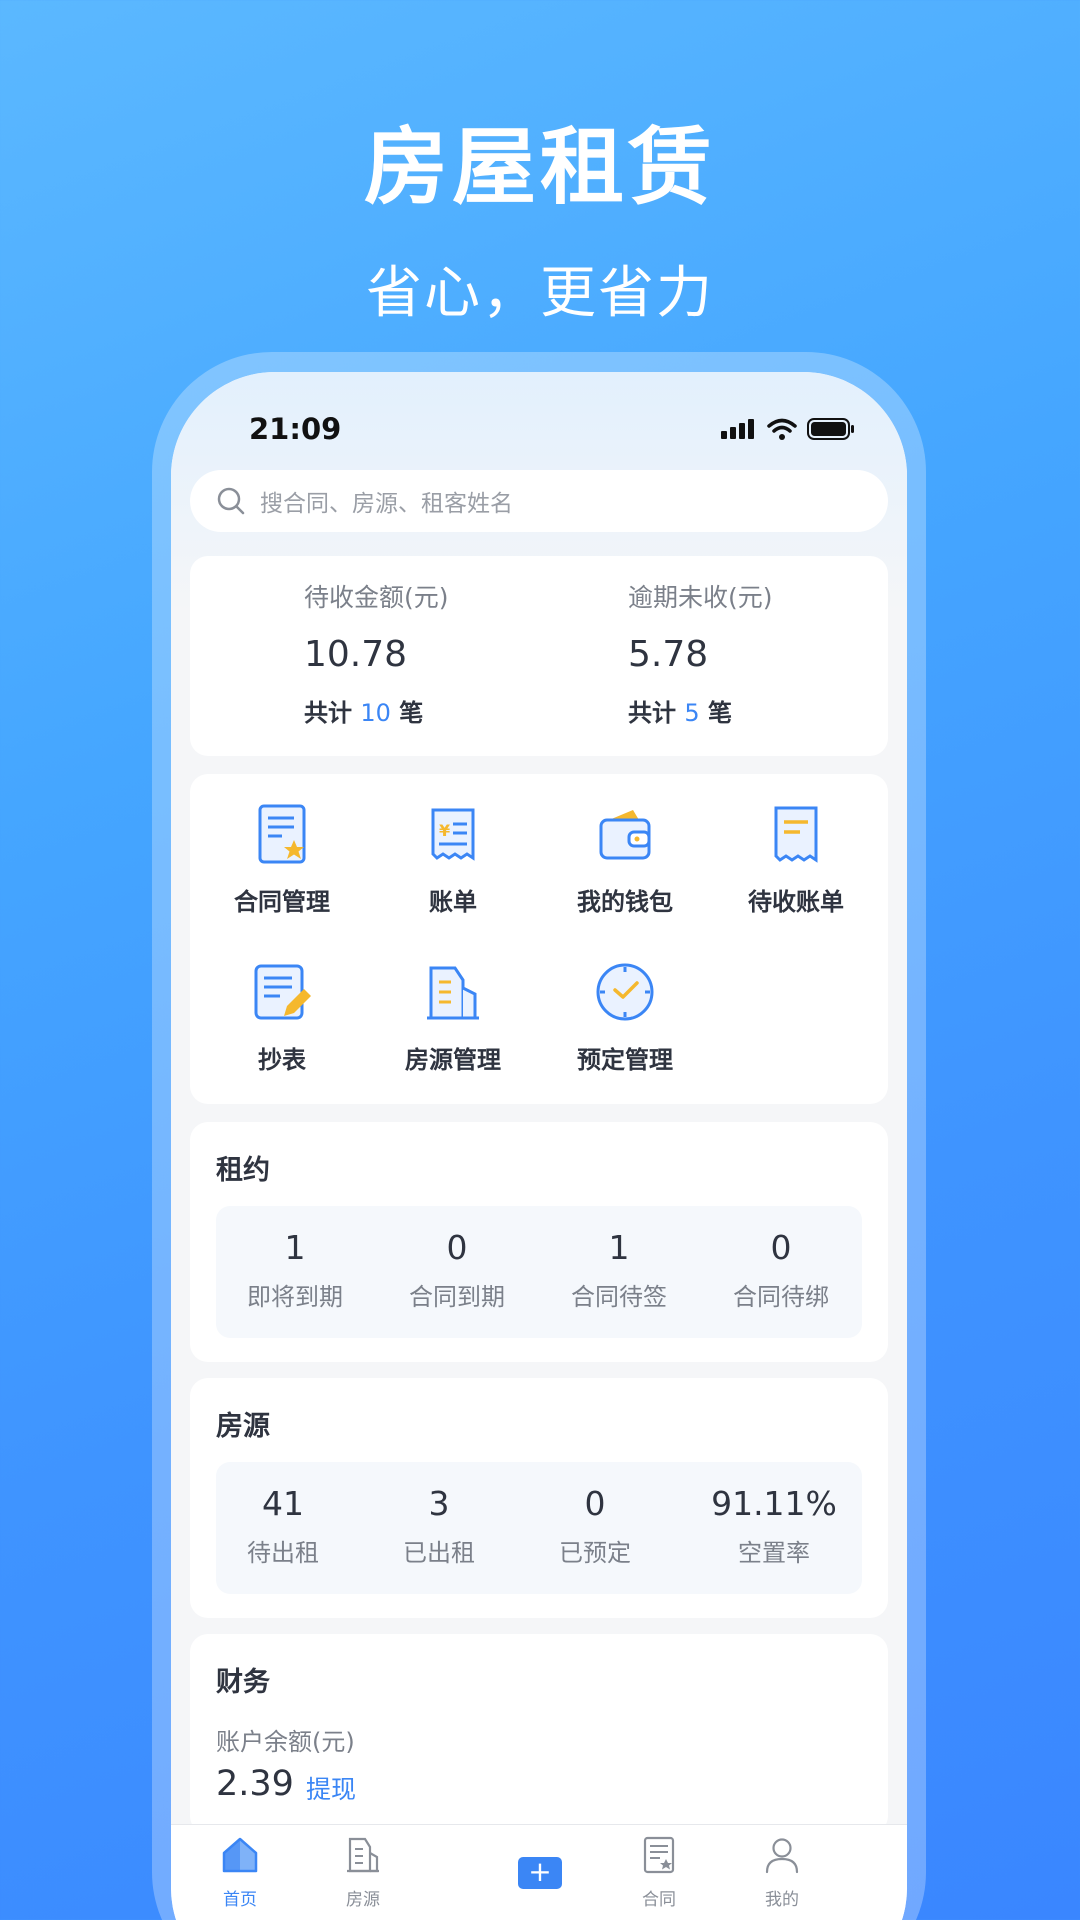 The image size is (1080, 1920). Describe the element at coordinates (375, 713) in the screenshot. I see `pending-count-number: 10` at that location.